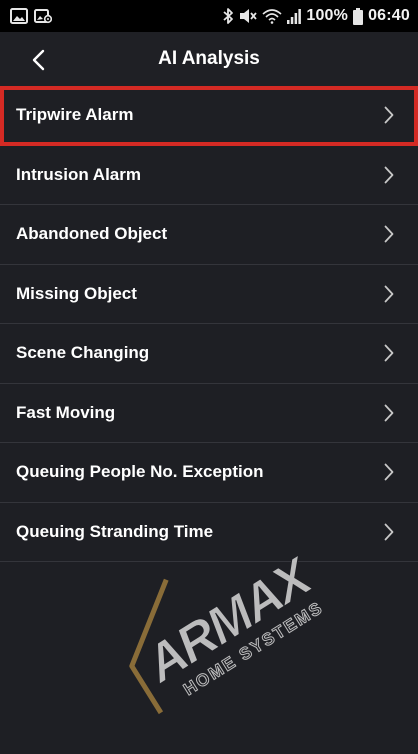 This screenshot has height=754, width=418. I want to click on menu-item-queuing-people-no-exception: Queuing People No. Exception, so click(209, 473).